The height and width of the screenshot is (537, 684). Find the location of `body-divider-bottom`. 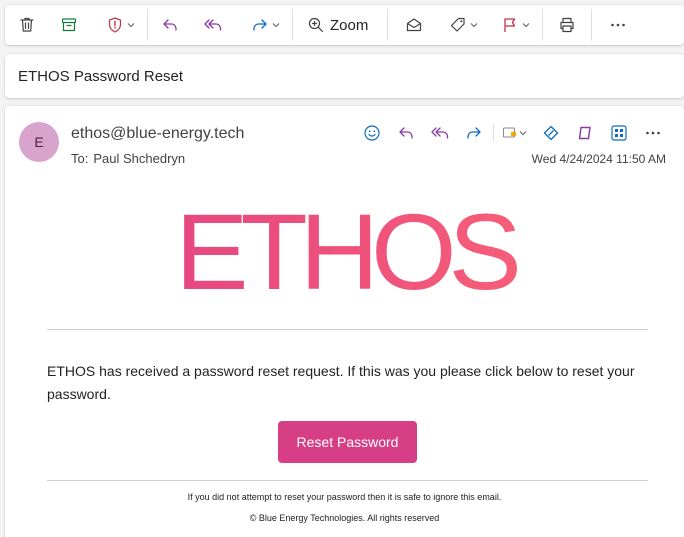

body-divider-bottom is located at coordinates (347, 480).